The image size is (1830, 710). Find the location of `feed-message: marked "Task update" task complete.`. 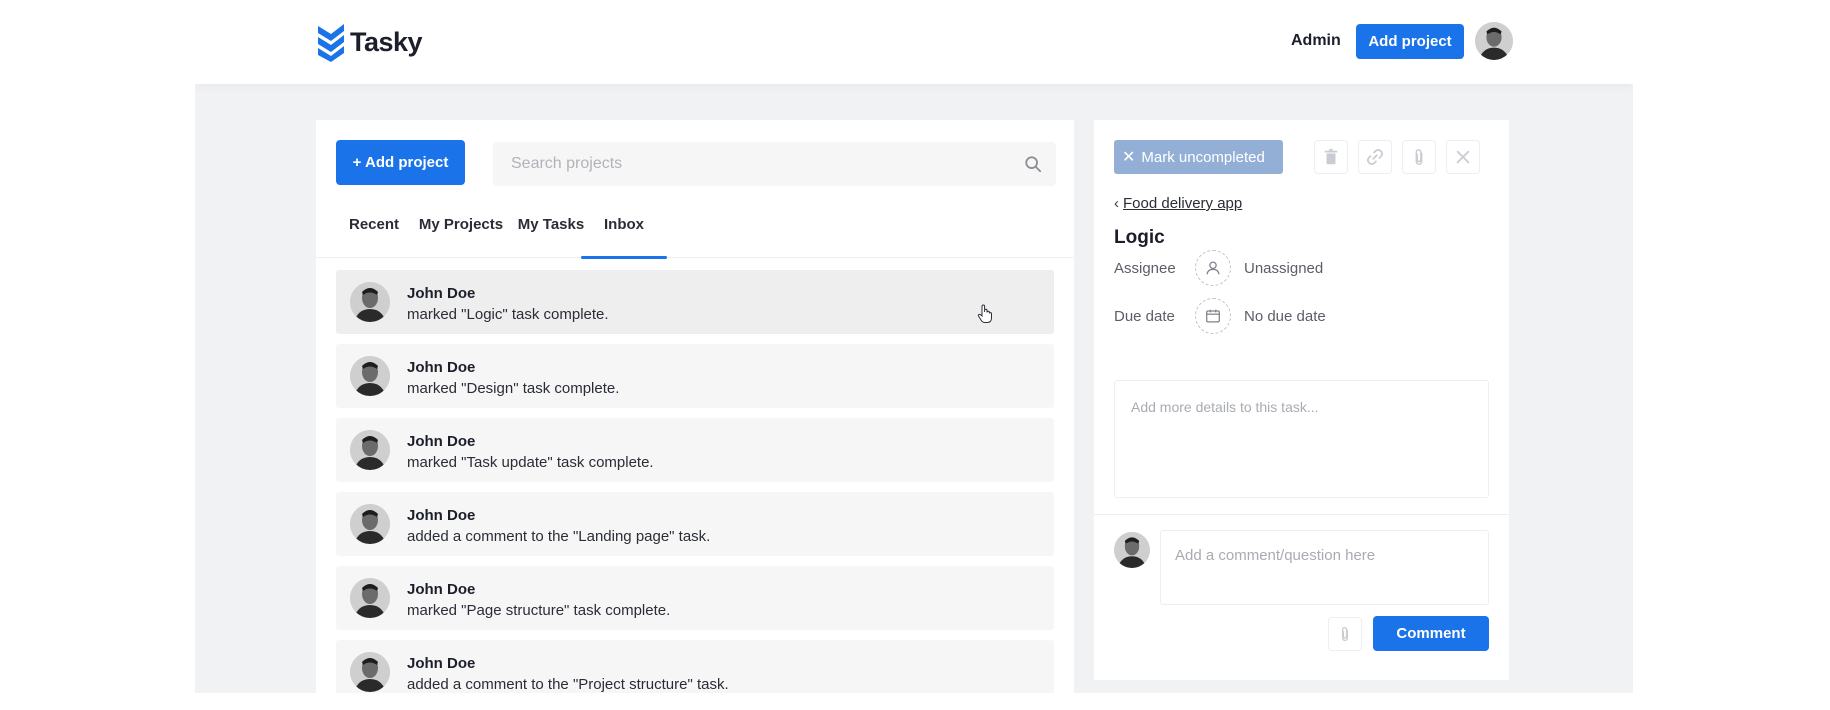

feed-message: marked "Task update" task complete. is located at coordinates (530, 462).